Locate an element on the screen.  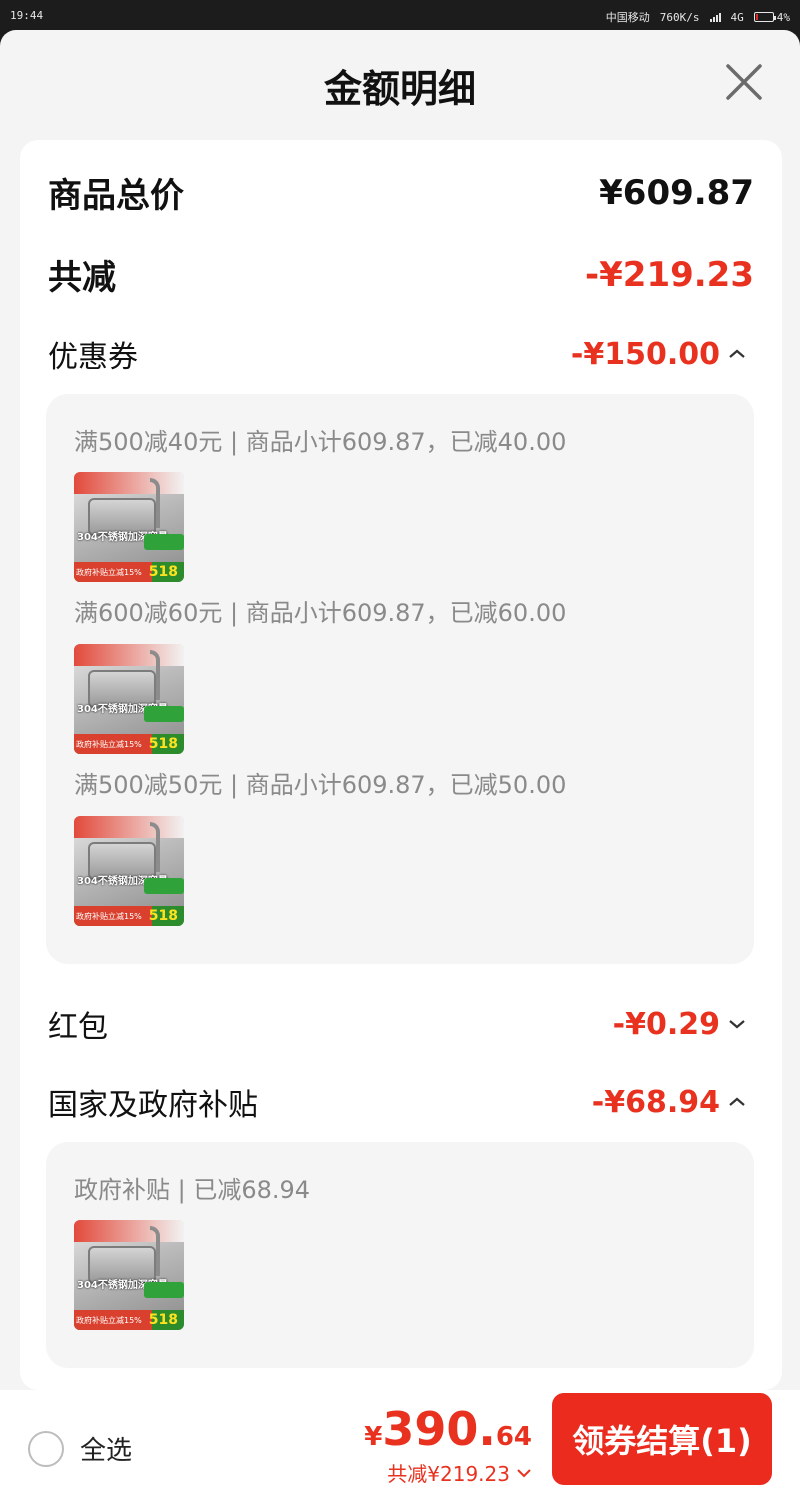
reduced-summary: 共减¥219.23 is located at coordinates (448, 1472).